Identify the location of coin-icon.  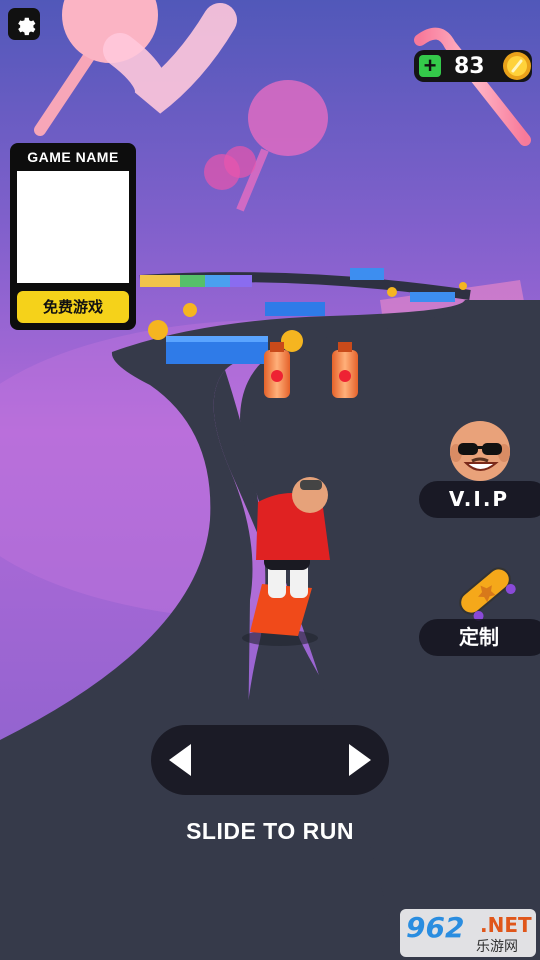
(517, 66).